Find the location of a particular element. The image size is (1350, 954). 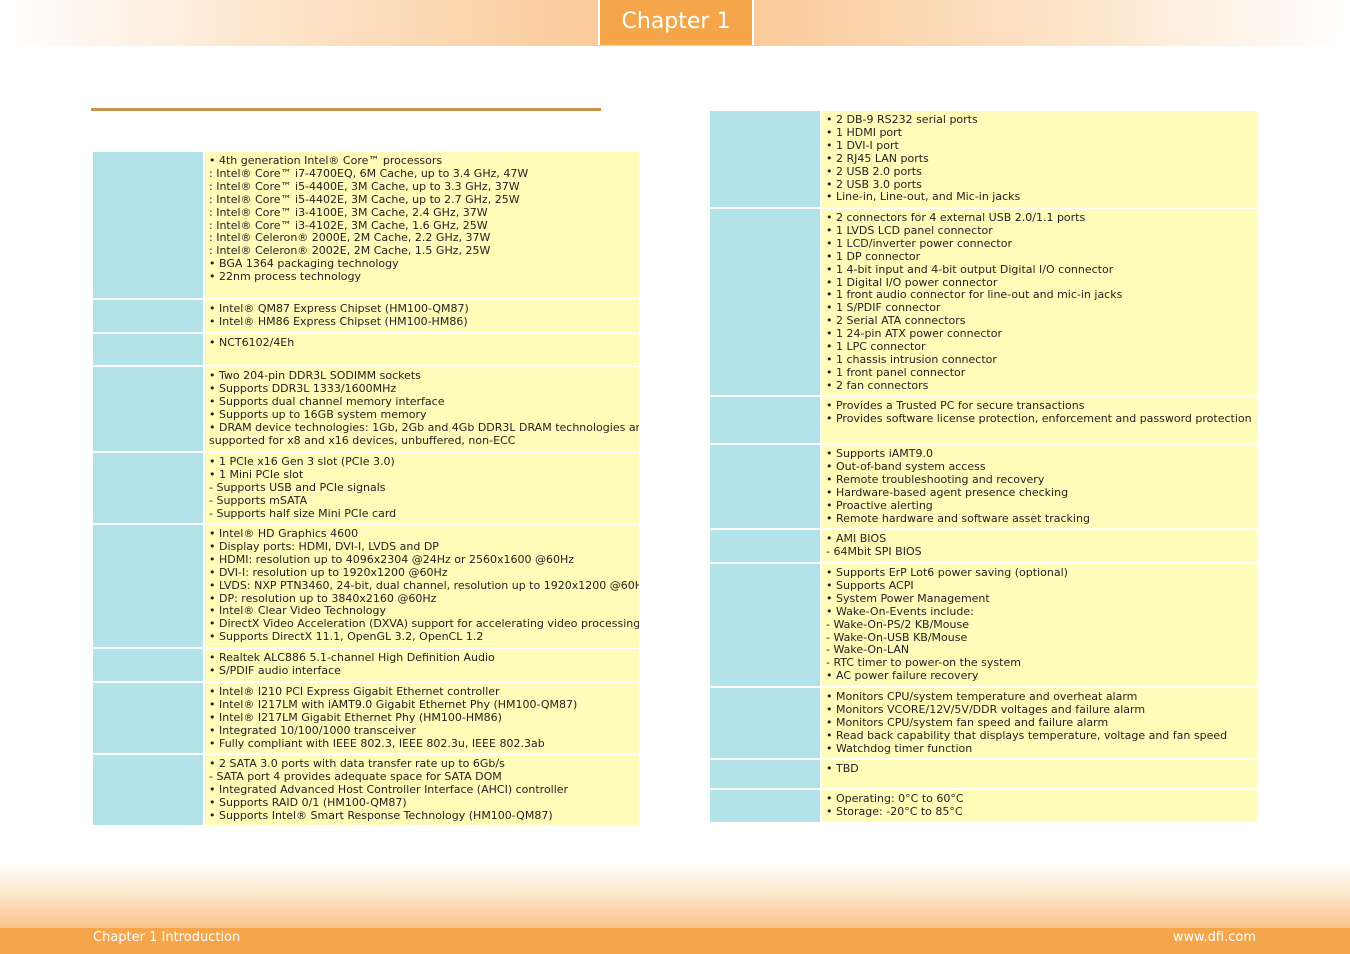

spec-line: • Watchdog timer function is located at coordinates (899, 748).